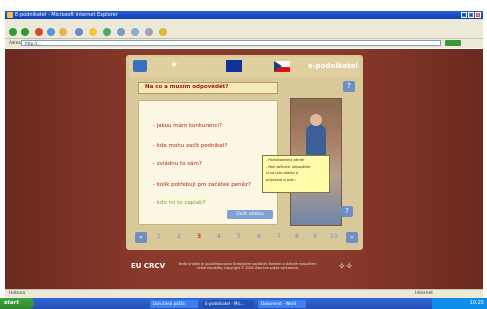  Describe the element at coordinates (141, 237) in the screenshot. I see `prev-page-button: «` at that location.